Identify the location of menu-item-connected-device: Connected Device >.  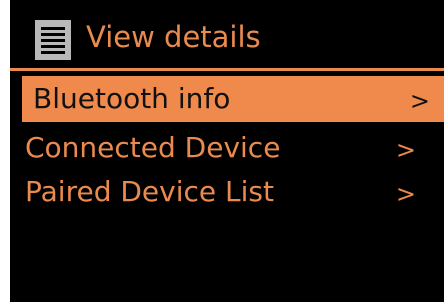
(226, 148).